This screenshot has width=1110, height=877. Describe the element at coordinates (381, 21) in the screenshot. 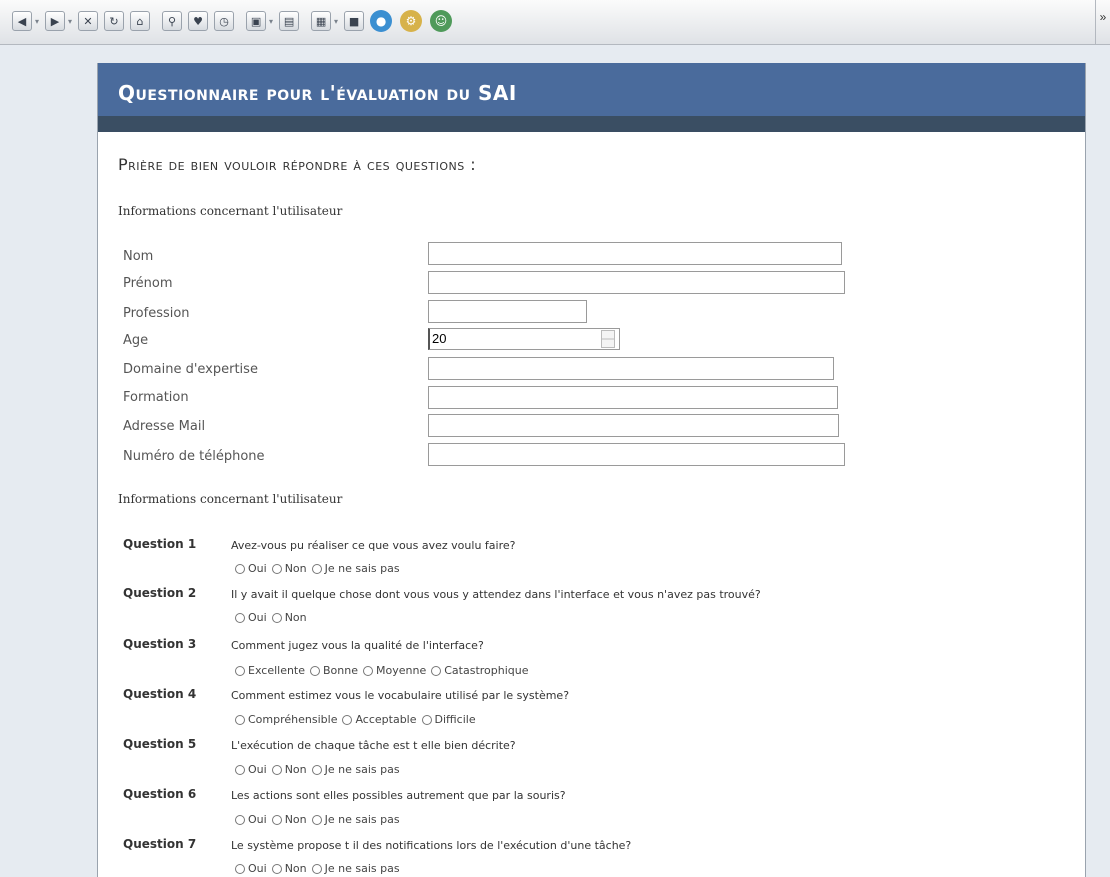

I see `network-icon: ●` at that location.